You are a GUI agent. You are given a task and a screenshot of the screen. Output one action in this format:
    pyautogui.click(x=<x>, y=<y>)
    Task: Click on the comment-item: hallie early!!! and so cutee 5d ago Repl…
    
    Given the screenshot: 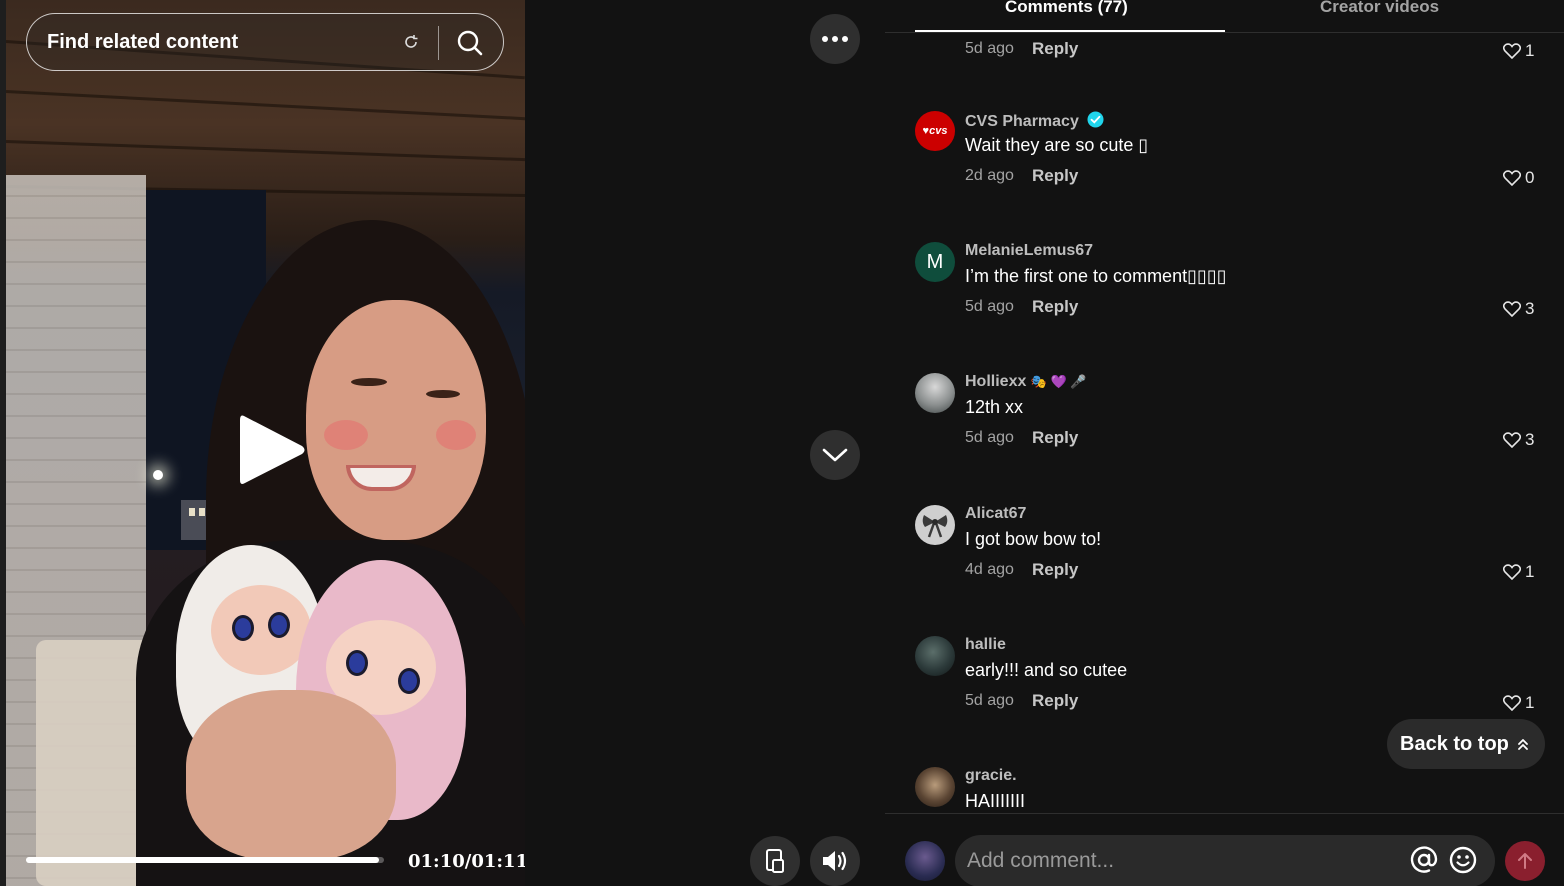 What is the action you would take?
    pyautogui.click(x=1230, y=681)
    